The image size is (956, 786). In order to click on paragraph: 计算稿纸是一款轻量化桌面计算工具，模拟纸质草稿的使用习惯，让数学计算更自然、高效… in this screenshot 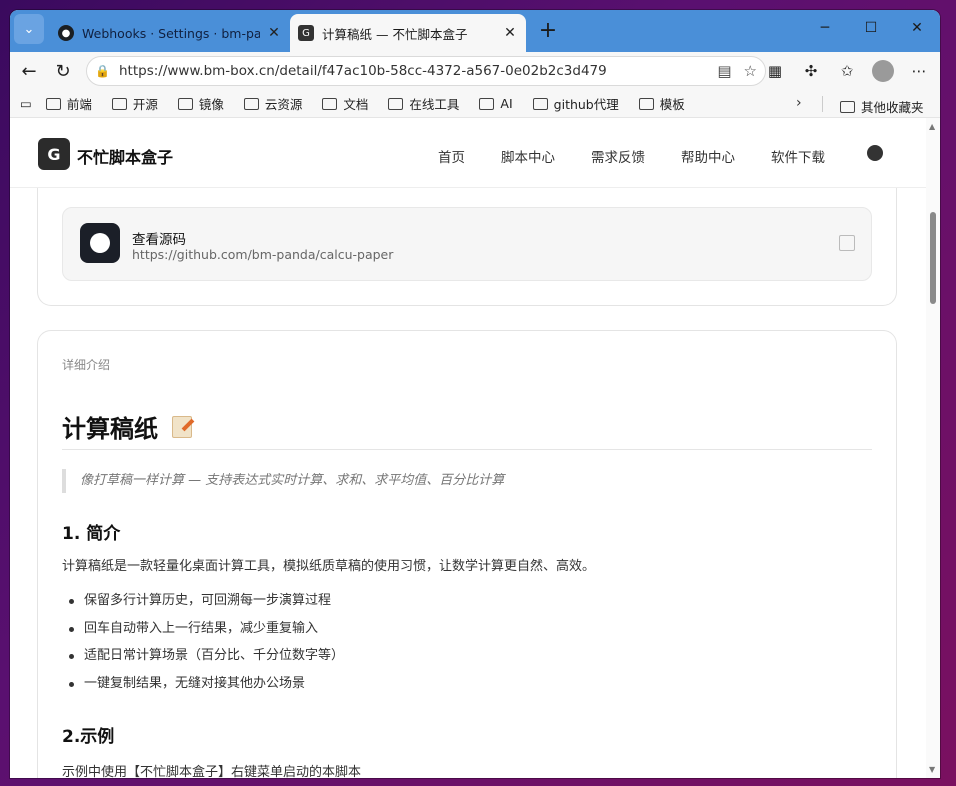, I will do `click(329, 566)`.